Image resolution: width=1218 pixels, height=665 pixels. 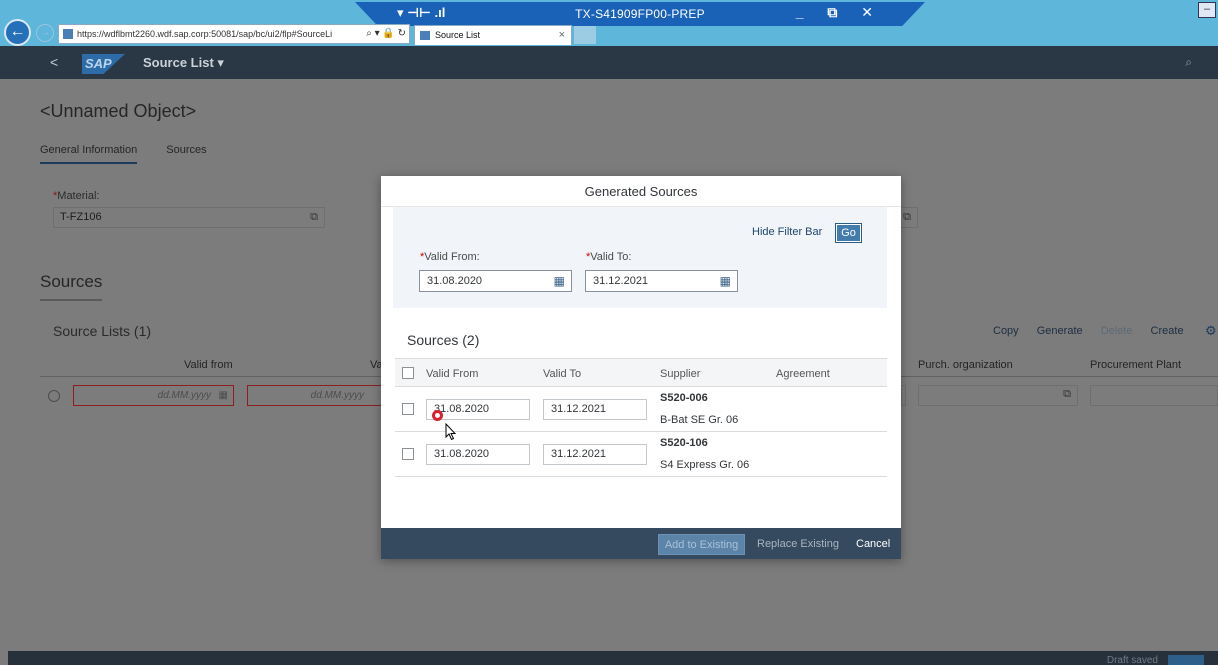 What do you see at coordinates (641, 543) in the screenshot?
I see `dialog-footer: Add to Existing Replace Existing Cancel` at bounding box center [641, 543].